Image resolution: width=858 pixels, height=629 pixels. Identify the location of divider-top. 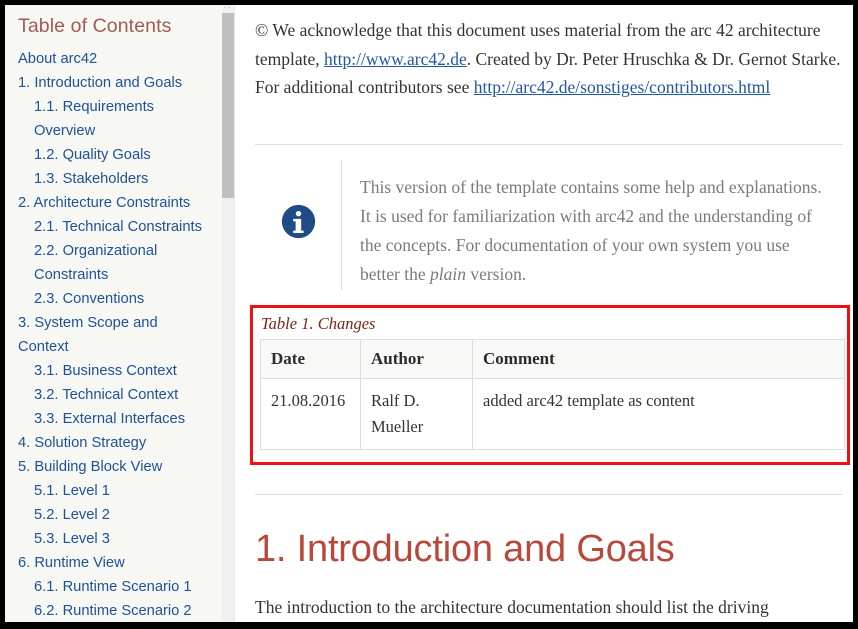
(549, 144).